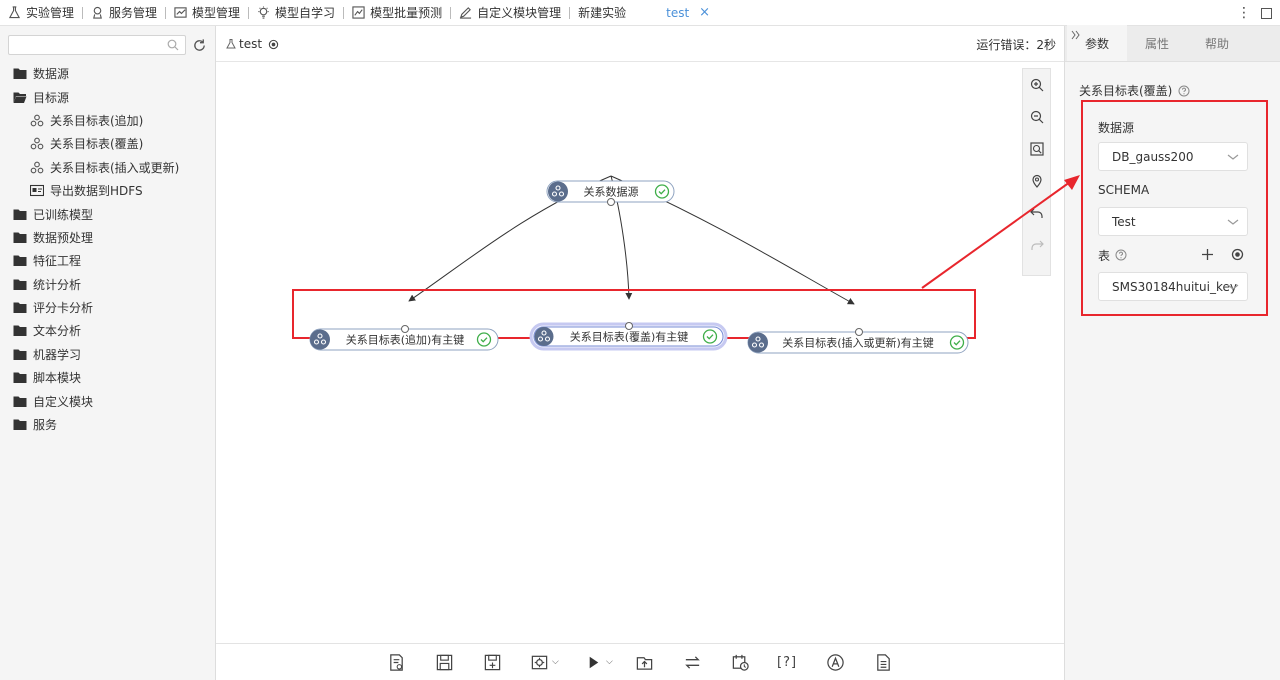 This screenshot has height=680, width=1280. What do you see at coordinates (173, 45) in the screenshot?
I see `search-icon` at bounding box center [173, 45].